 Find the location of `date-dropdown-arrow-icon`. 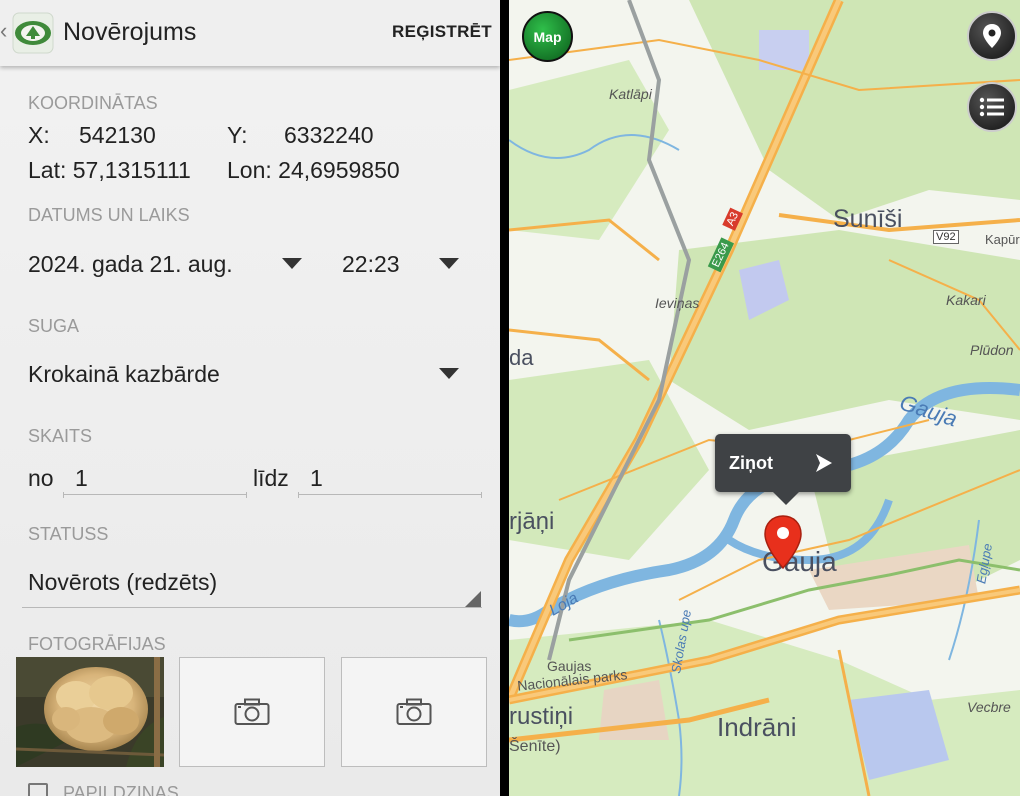

date-dropdown-arrow-icon is located at coordinates (292, 263).